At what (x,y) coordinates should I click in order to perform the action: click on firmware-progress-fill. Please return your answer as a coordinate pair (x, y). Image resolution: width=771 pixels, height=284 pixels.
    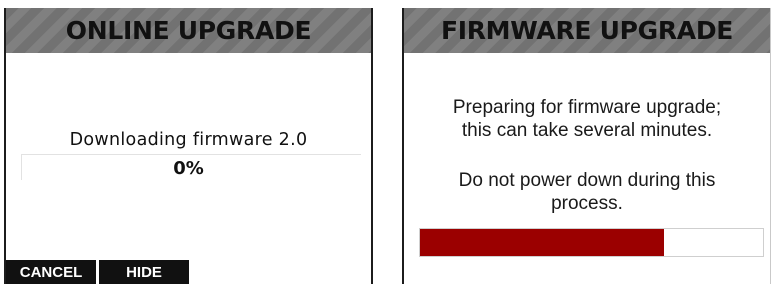
    Looking at the image, I should click on (542, 242).